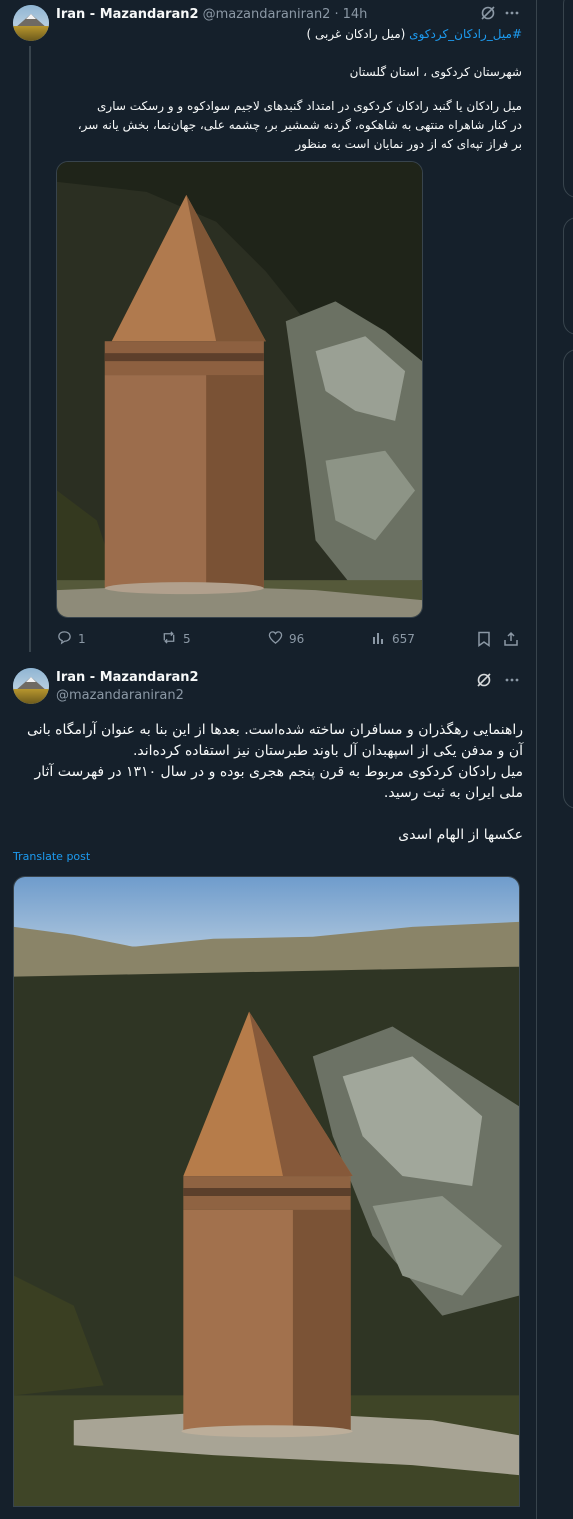 The width and height of the screenshot is (573, 1519). What do you see at coordinates (536, 759) in the screenshot?
I see `column-divider` at bounding box center [536, 759].